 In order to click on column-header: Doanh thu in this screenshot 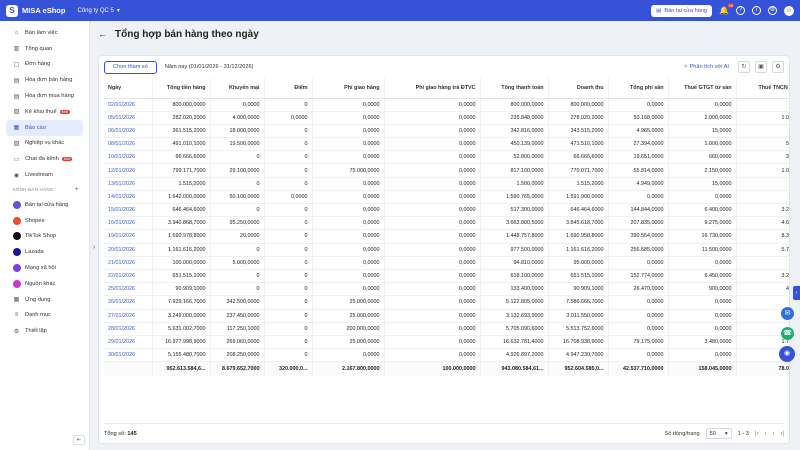, I will do `click(578, 88)`.